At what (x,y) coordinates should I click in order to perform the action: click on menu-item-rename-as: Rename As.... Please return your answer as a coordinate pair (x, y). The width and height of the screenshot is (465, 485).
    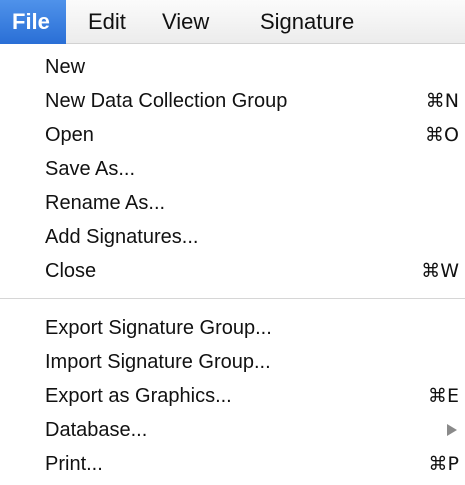
    Looking at the image, I should click on (232, 203).